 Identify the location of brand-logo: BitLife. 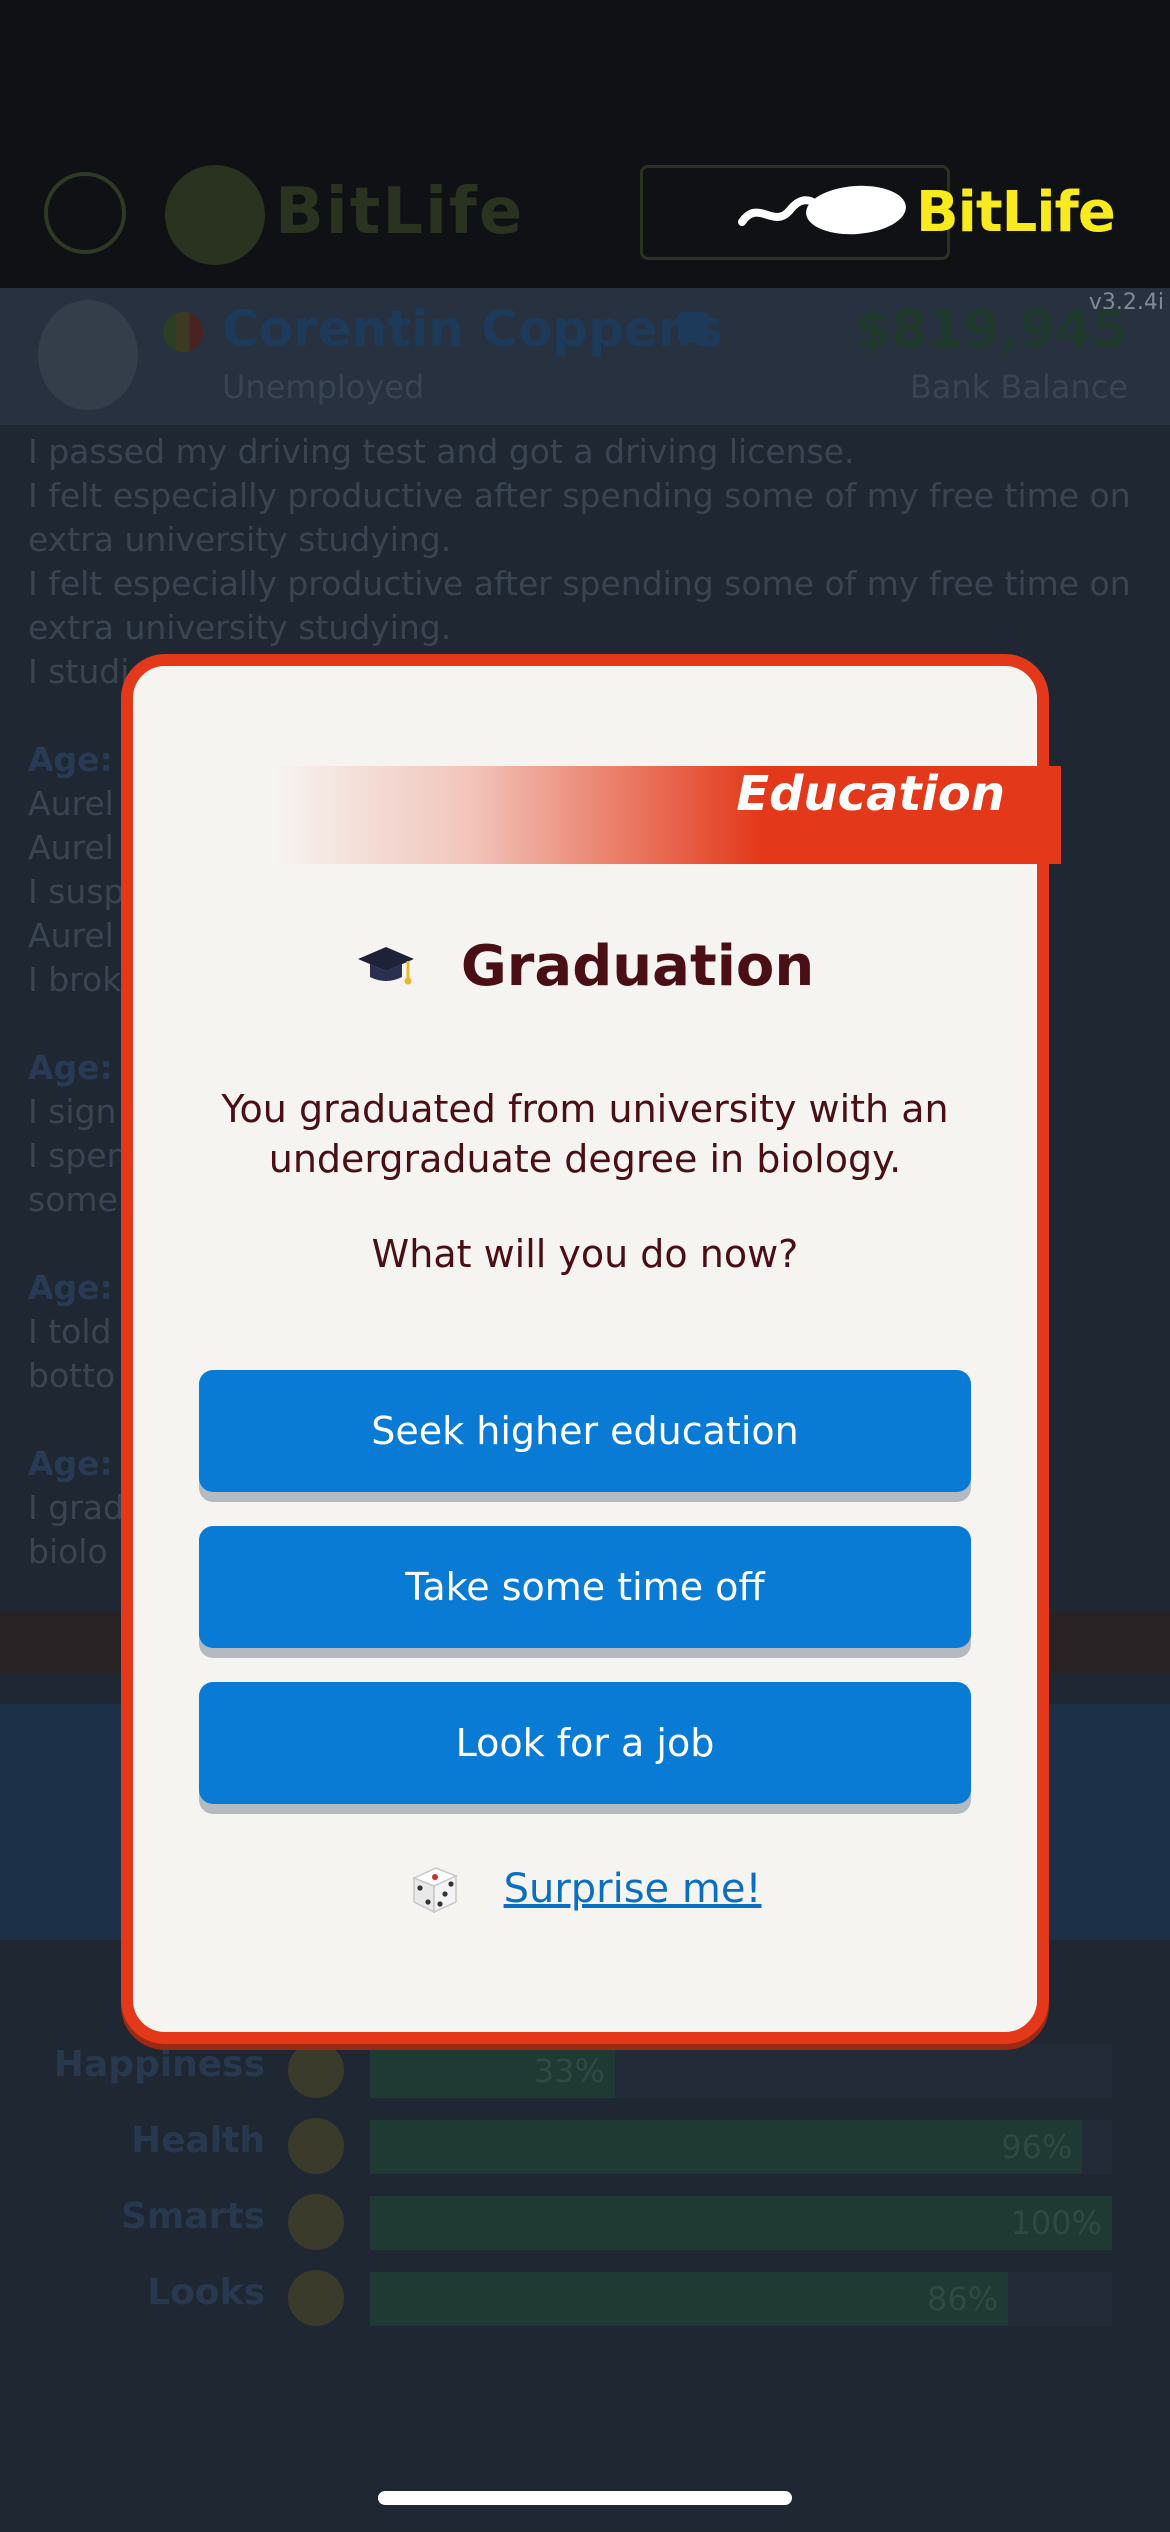
(927, 213).